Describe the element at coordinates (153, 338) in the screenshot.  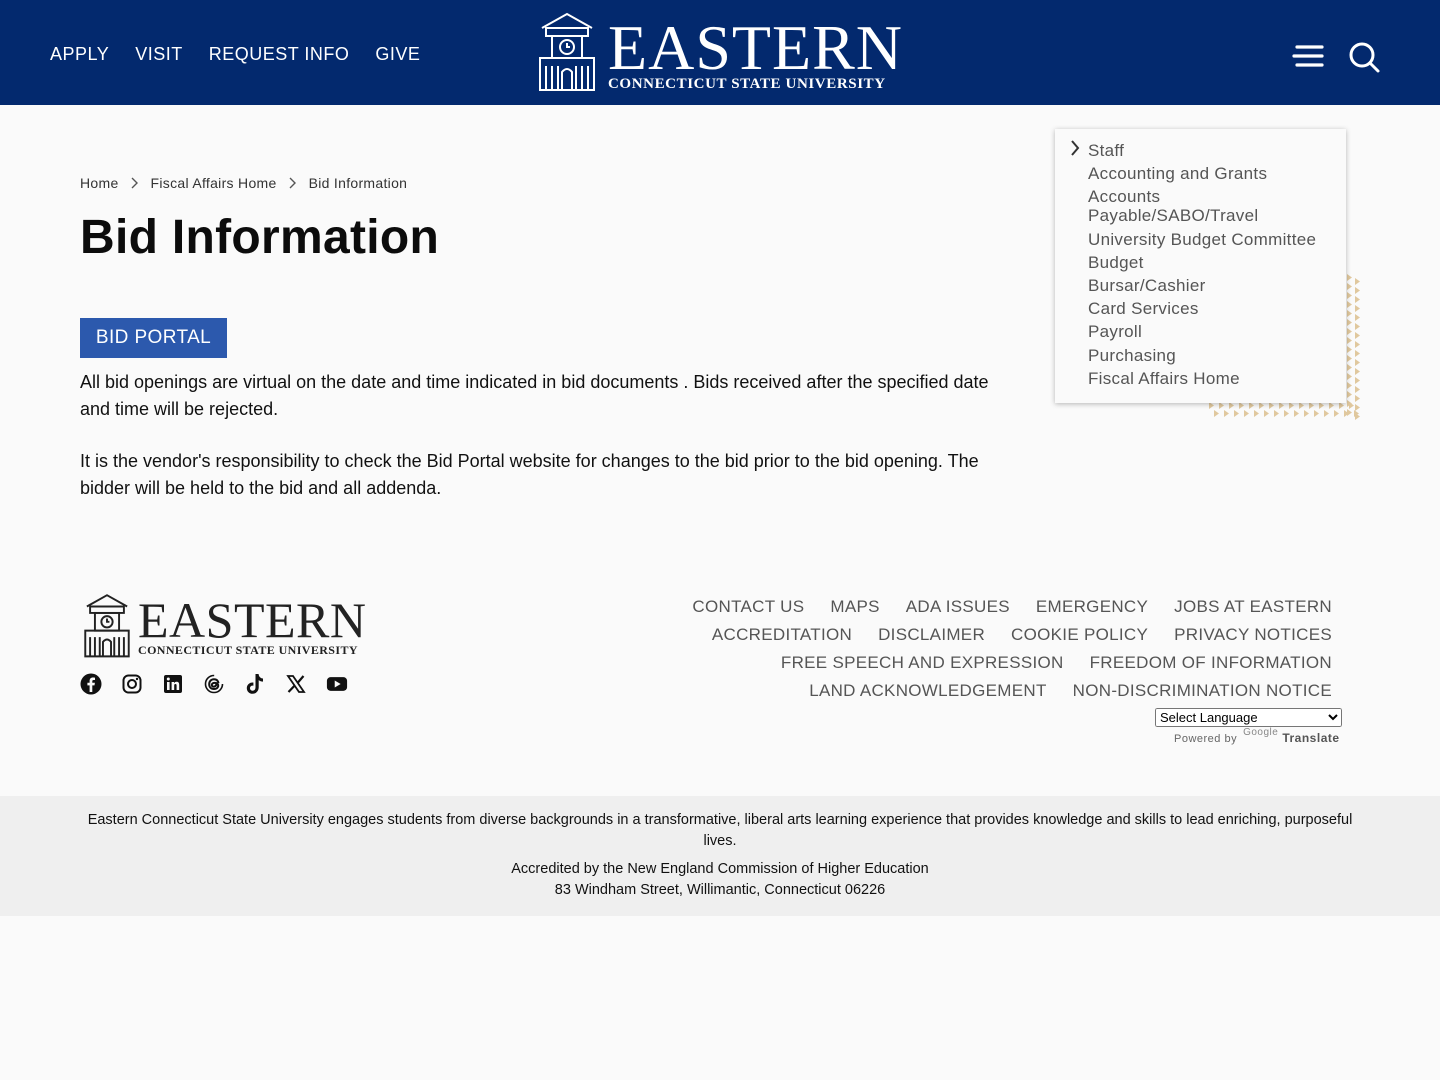
I see `bid-portal-button: BID PORTAL` at that location.